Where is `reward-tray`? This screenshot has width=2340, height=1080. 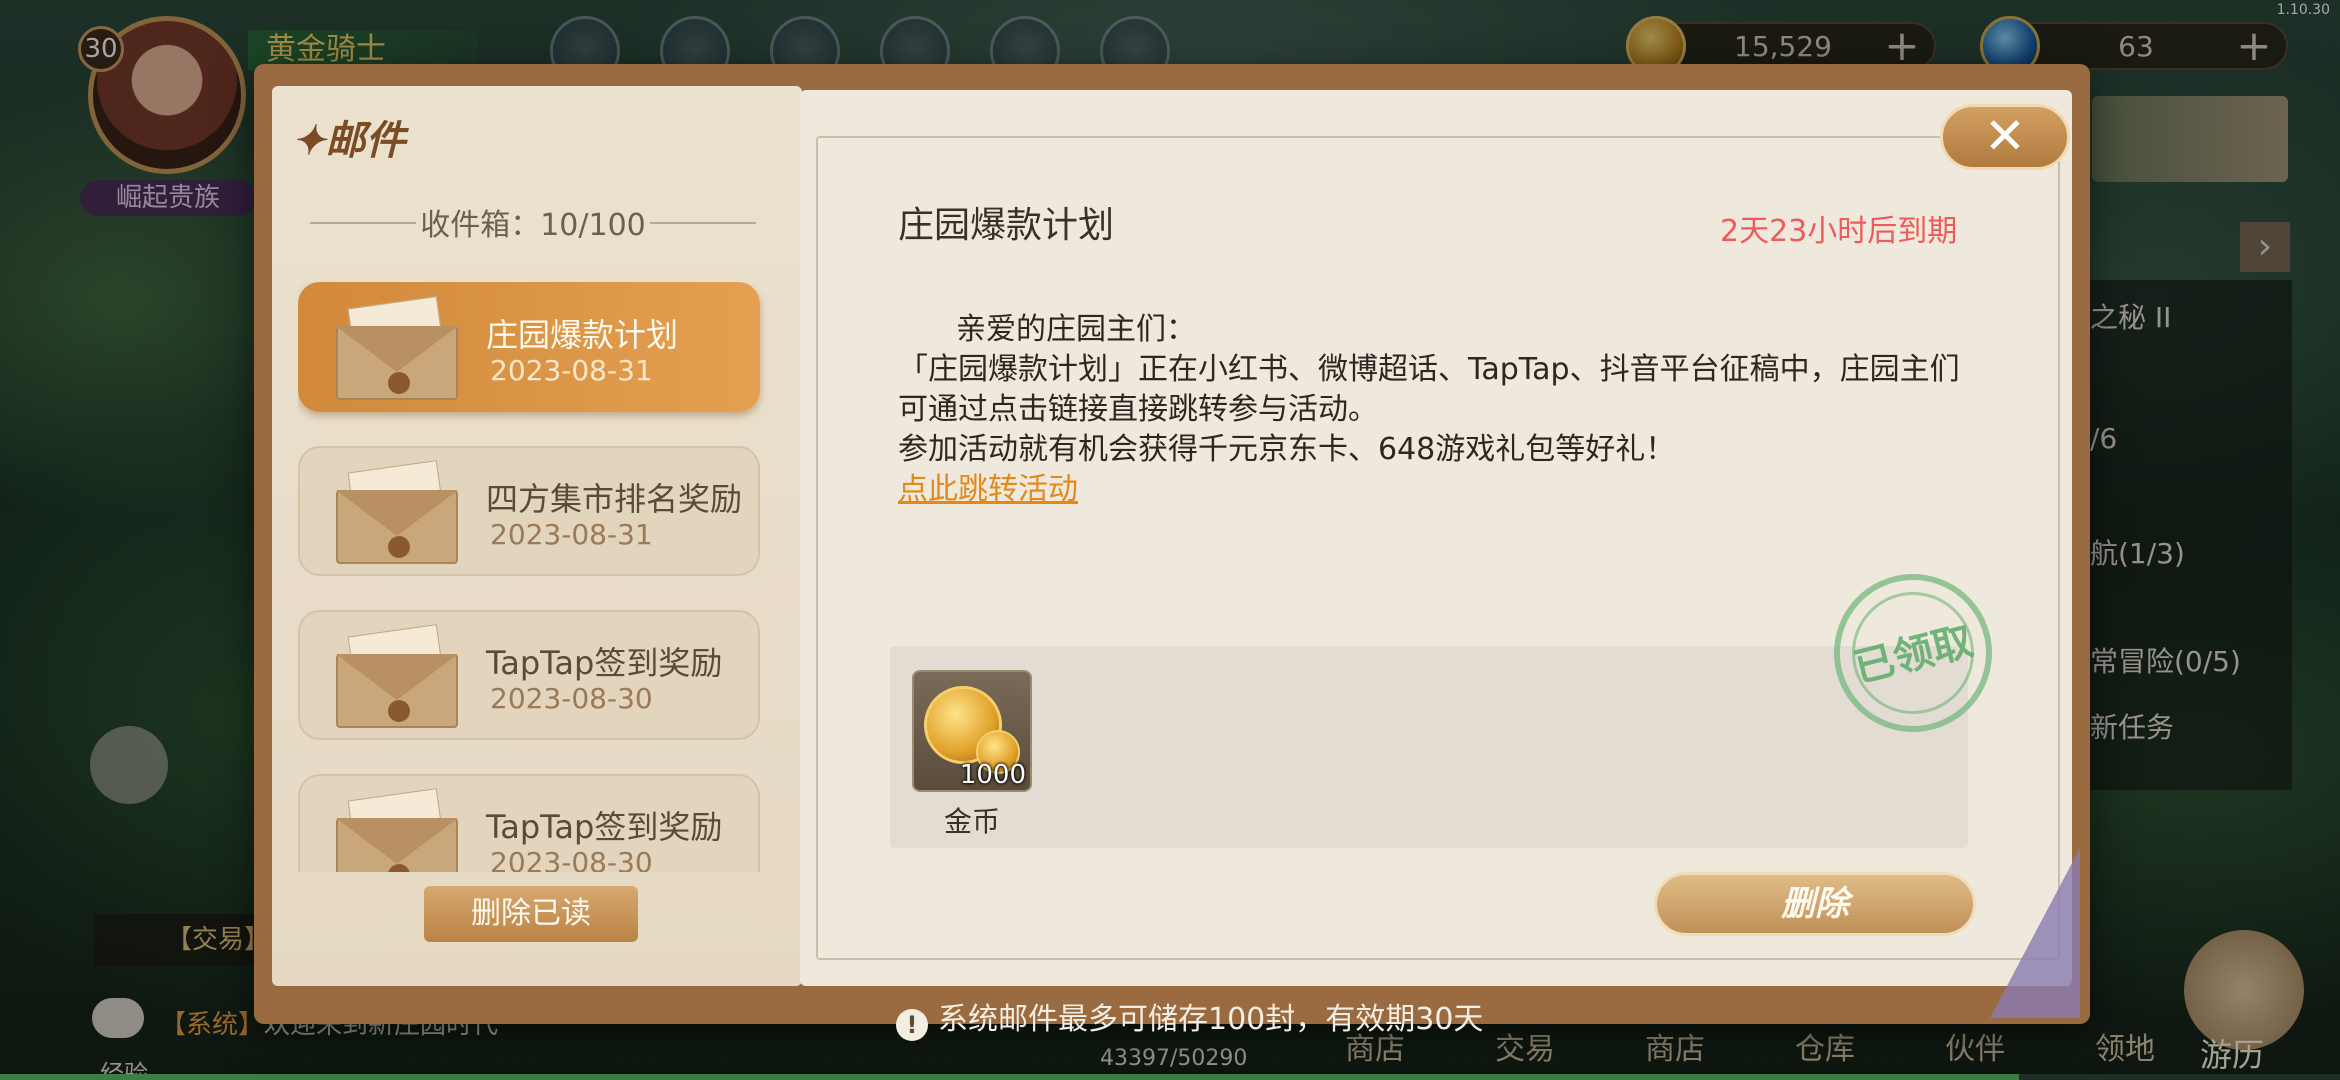 reward-tray is located at coordinates (1429, 747).